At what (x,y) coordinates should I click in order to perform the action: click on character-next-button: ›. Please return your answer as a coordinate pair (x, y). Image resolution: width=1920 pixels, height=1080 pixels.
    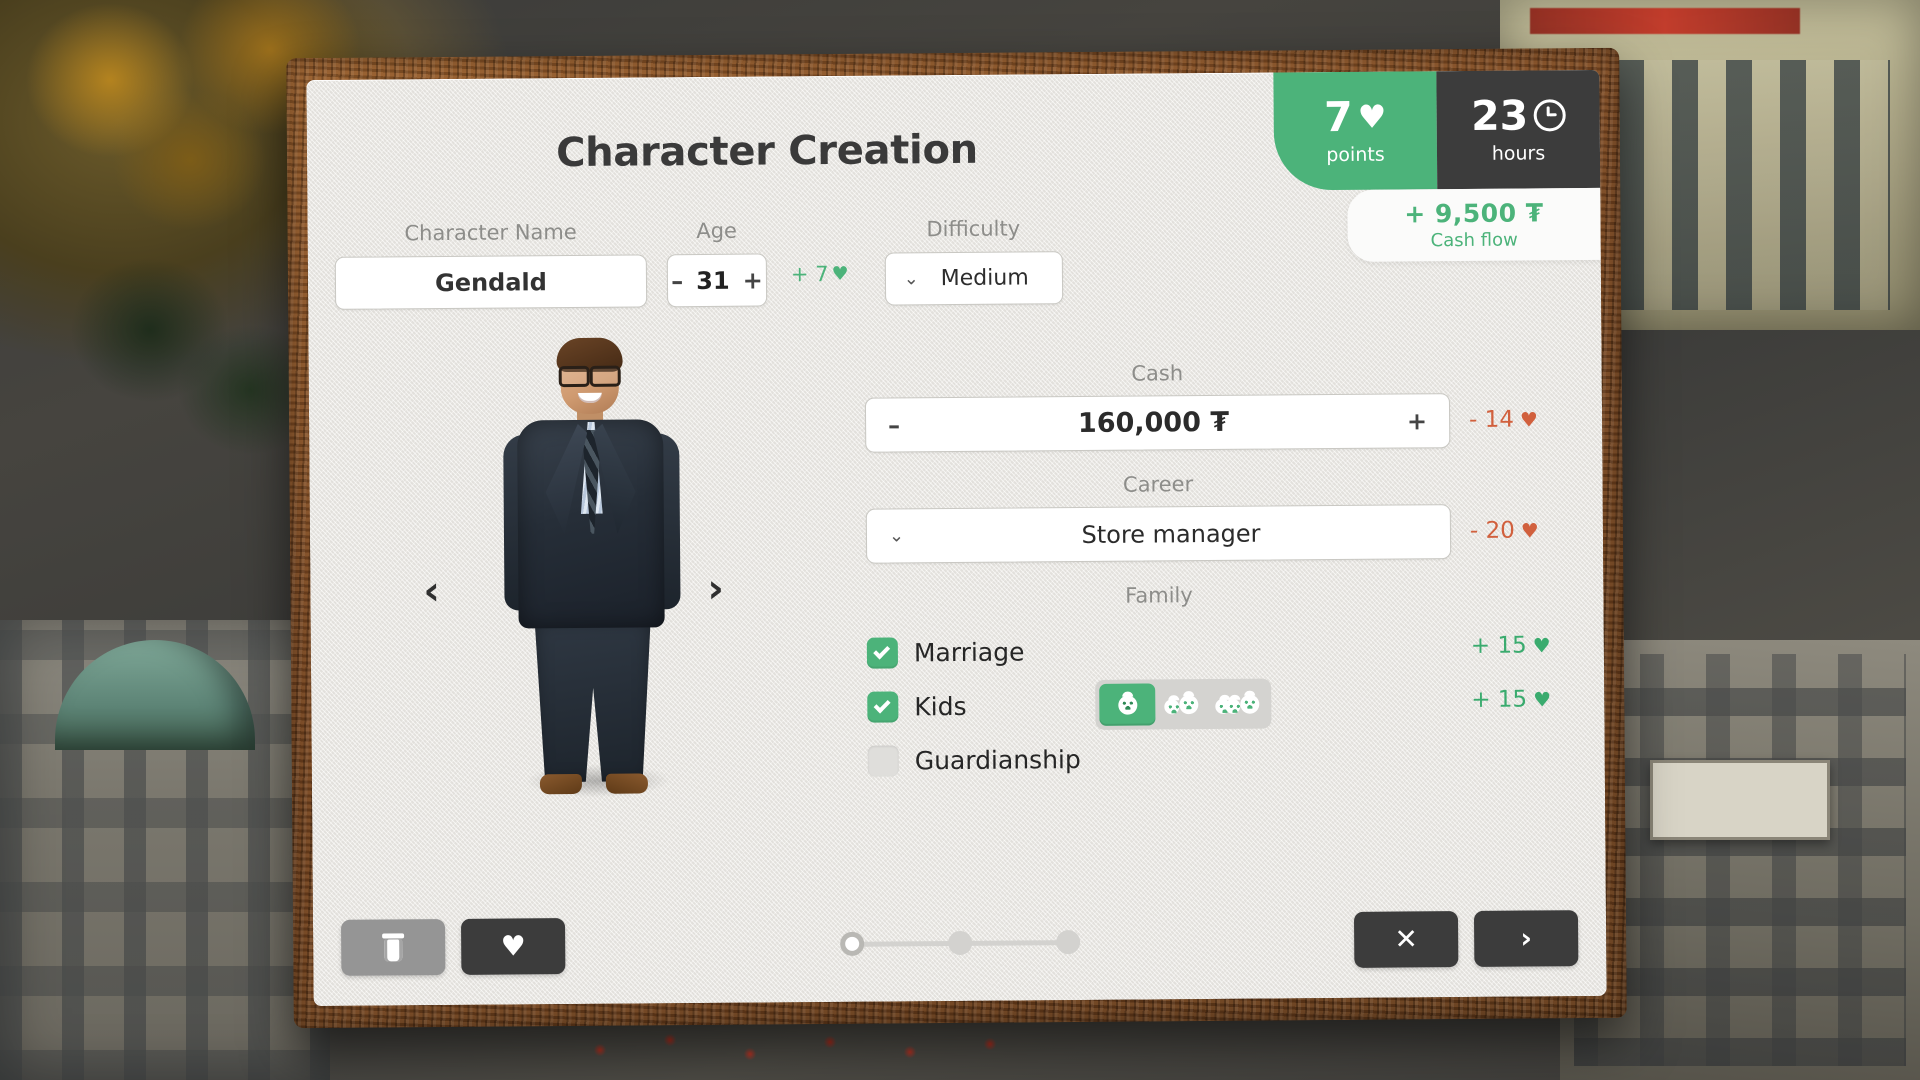
    Looking at the image, I should click on (715, 589).